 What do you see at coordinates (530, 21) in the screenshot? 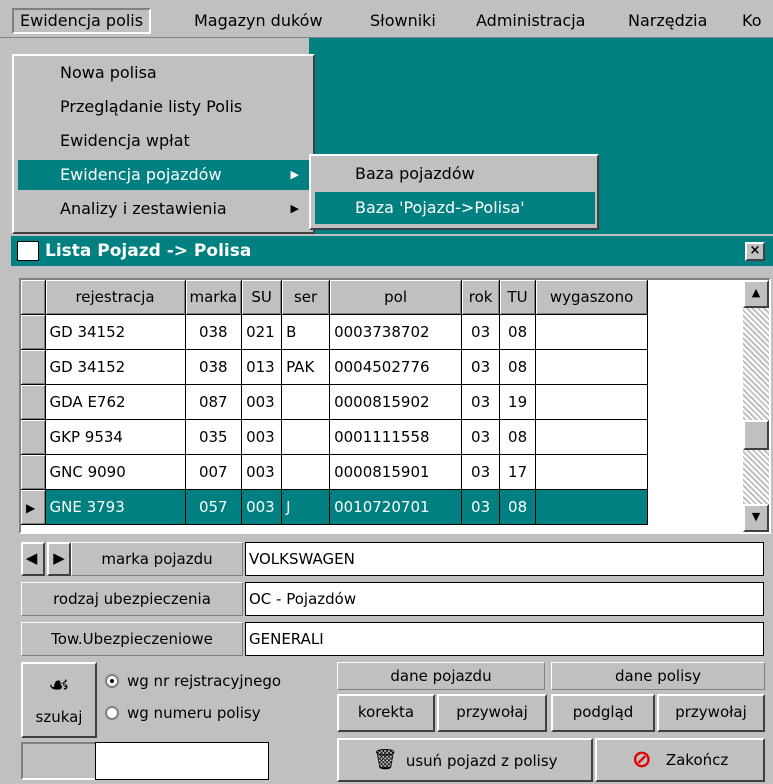
I see `menu-administracja: Administracja` at bounding box center [530, 21].